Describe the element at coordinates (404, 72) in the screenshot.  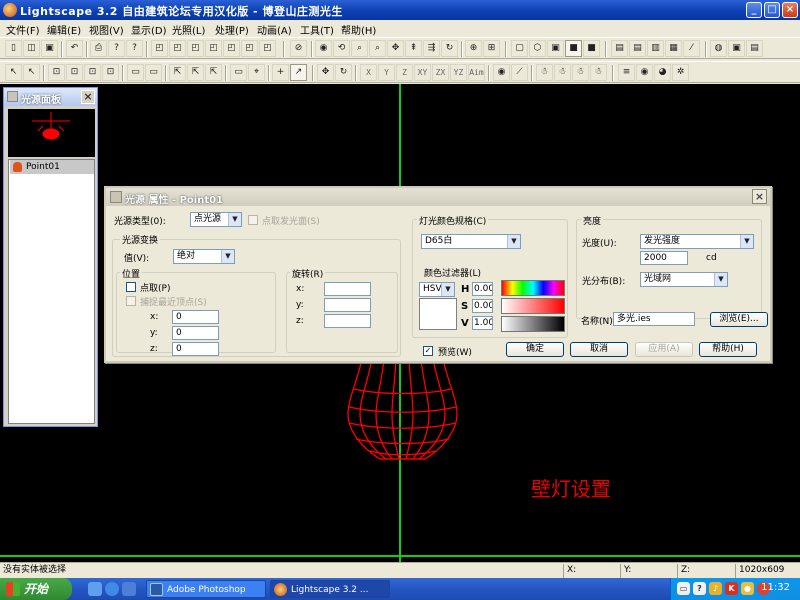
I see `axis-z-button: Z` at that location.